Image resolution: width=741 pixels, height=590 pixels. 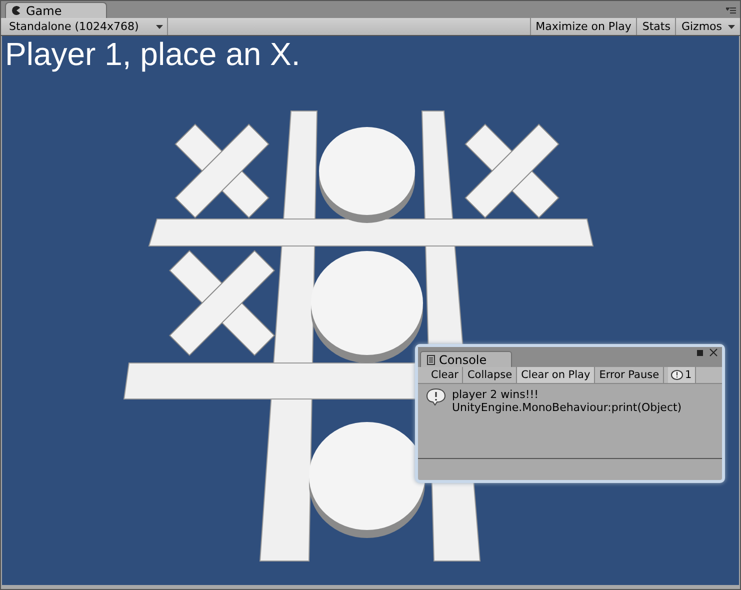 I want to click on error-count-toggle: 1, so click(x=682, y=375).